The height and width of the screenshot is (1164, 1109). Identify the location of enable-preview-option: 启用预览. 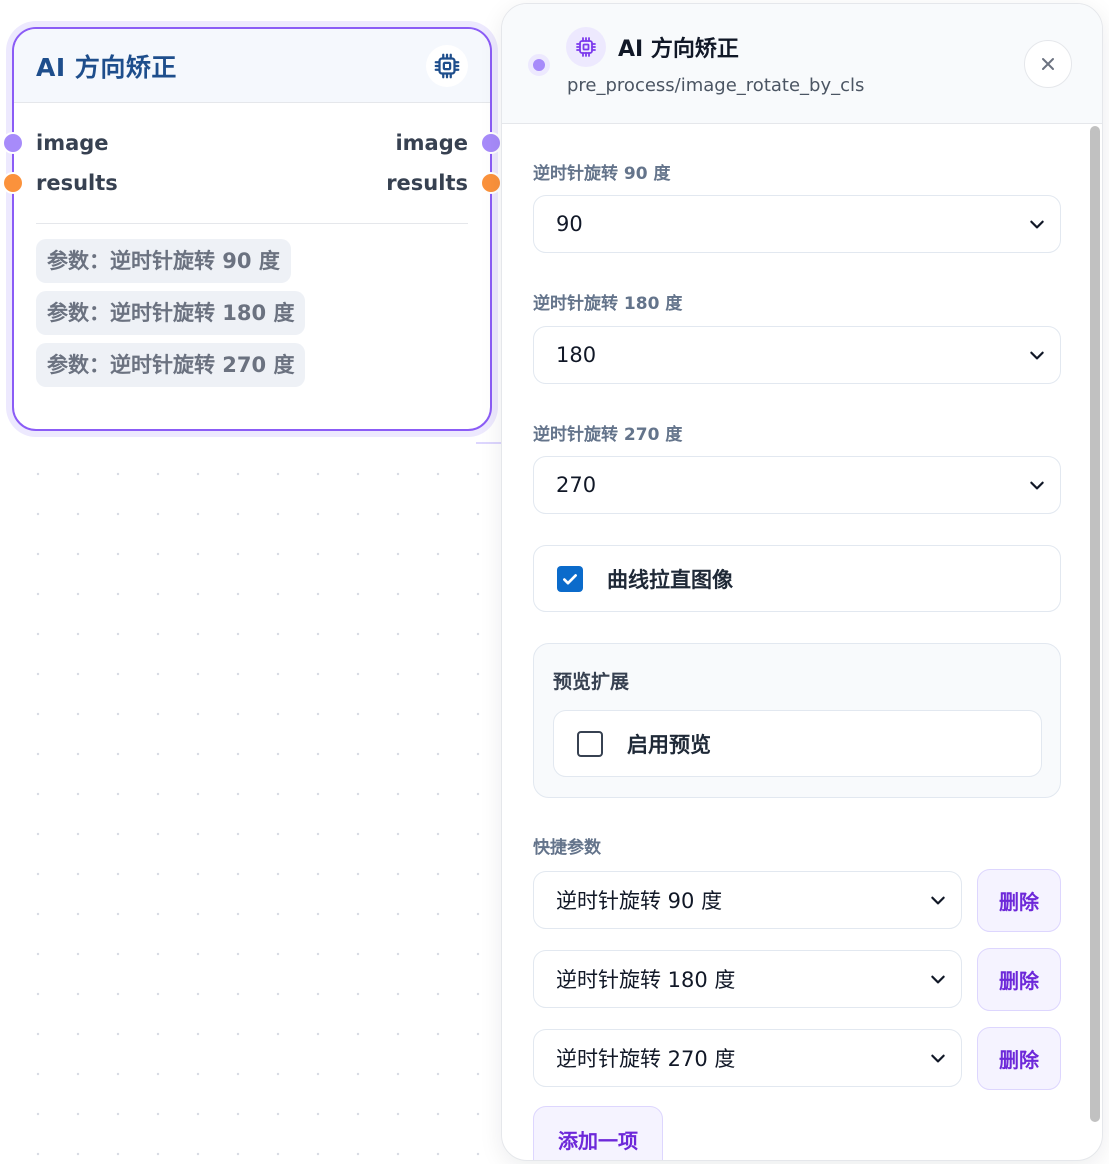
(797, 743).